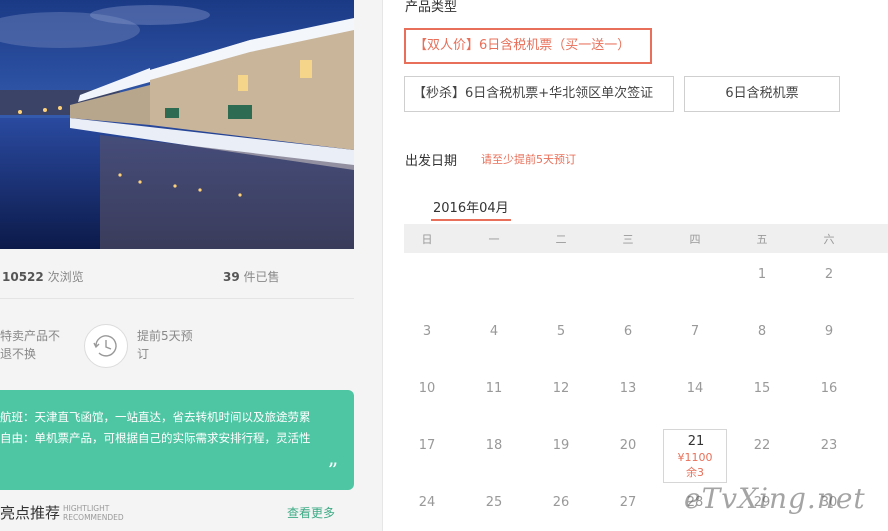  I want to click on day-number: 9, so click(829, 331).